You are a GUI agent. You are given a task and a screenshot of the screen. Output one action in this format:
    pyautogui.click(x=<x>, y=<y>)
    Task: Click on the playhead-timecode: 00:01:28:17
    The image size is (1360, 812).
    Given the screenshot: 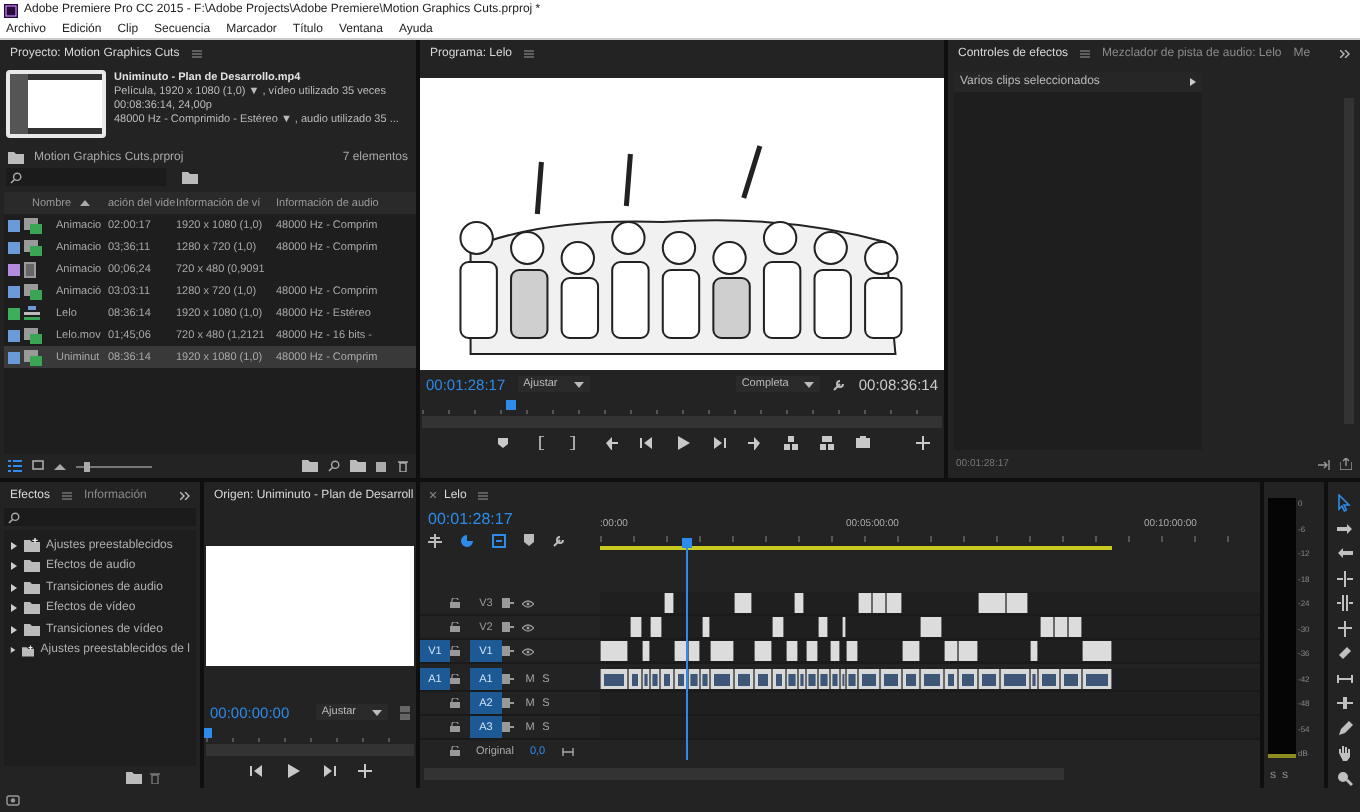 What is the action you would take?
    pyautogui.click(x=510, y=519)
    